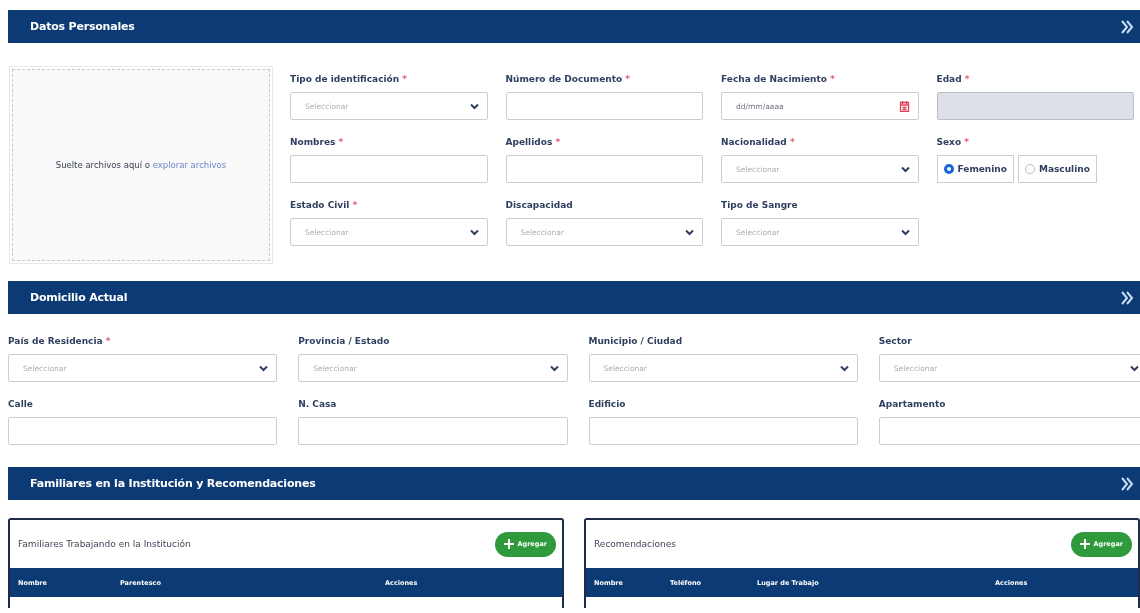 Image resolution: width=1140 pixels, height=613 pixels. Describe the element at coordinates (574, 483) in the screenshot. I see `section-header: Familiares en la Institución y Recomendaciones` at that location.